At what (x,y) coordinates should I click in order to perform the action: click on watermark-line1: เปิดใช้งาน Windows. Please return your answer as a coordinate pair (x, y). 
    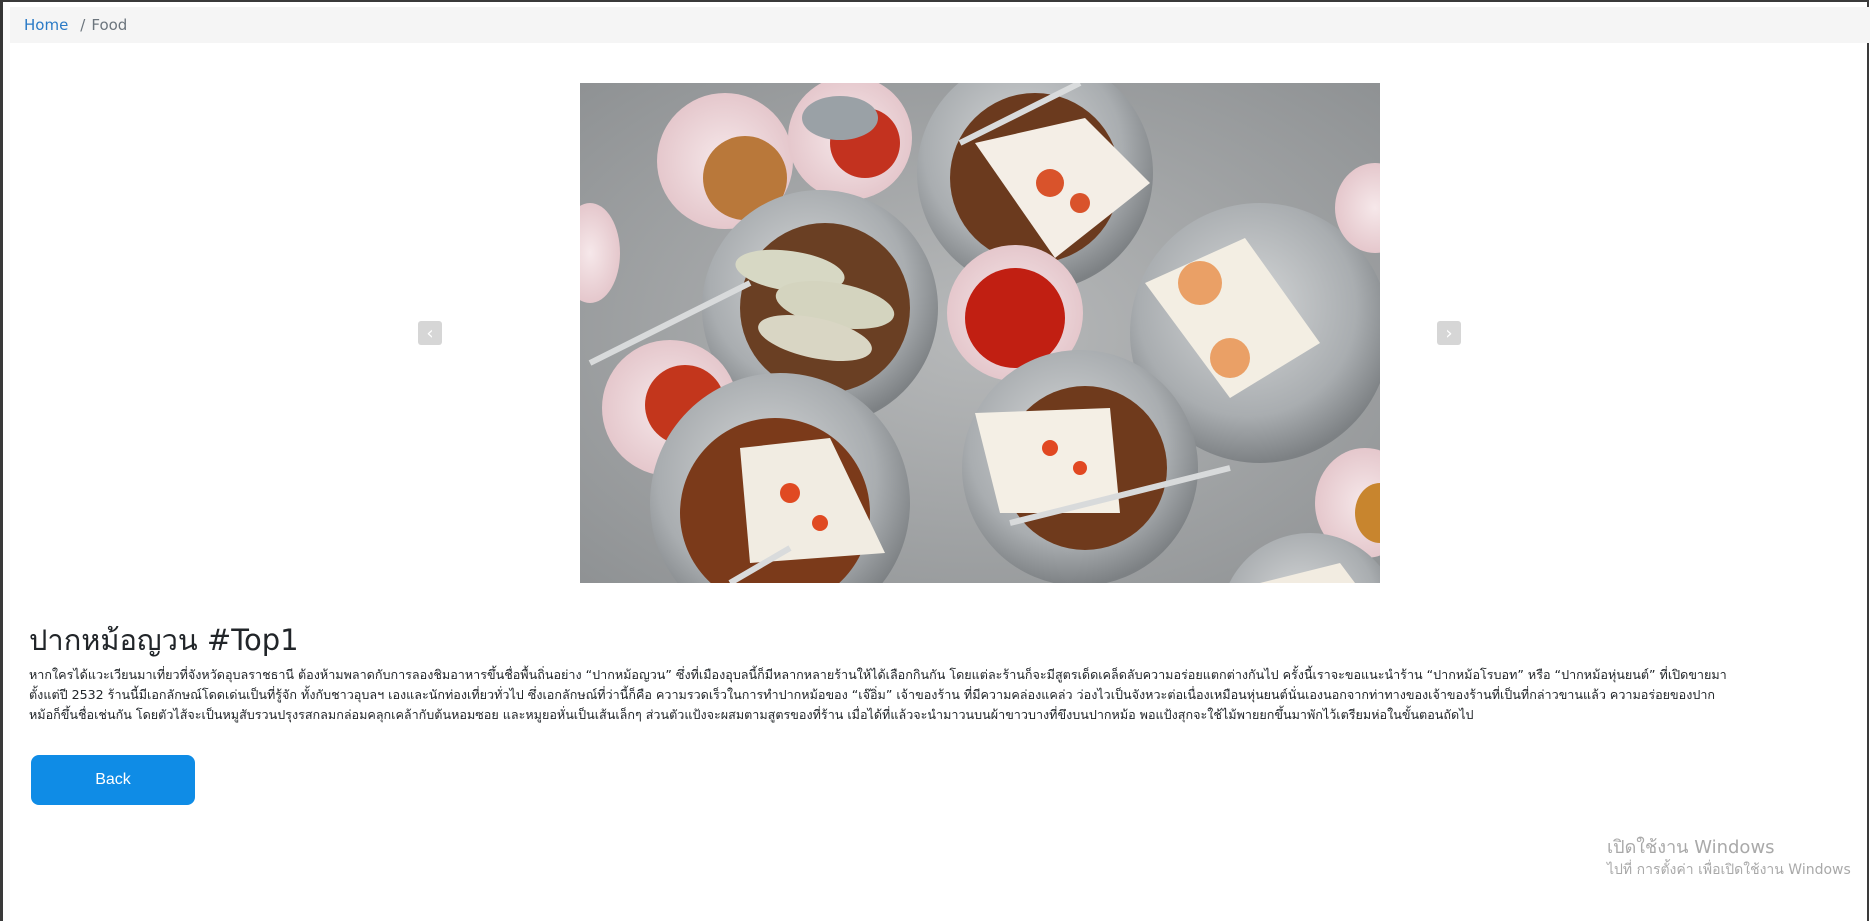
    Looking at the image, I should click on (1691, 847).